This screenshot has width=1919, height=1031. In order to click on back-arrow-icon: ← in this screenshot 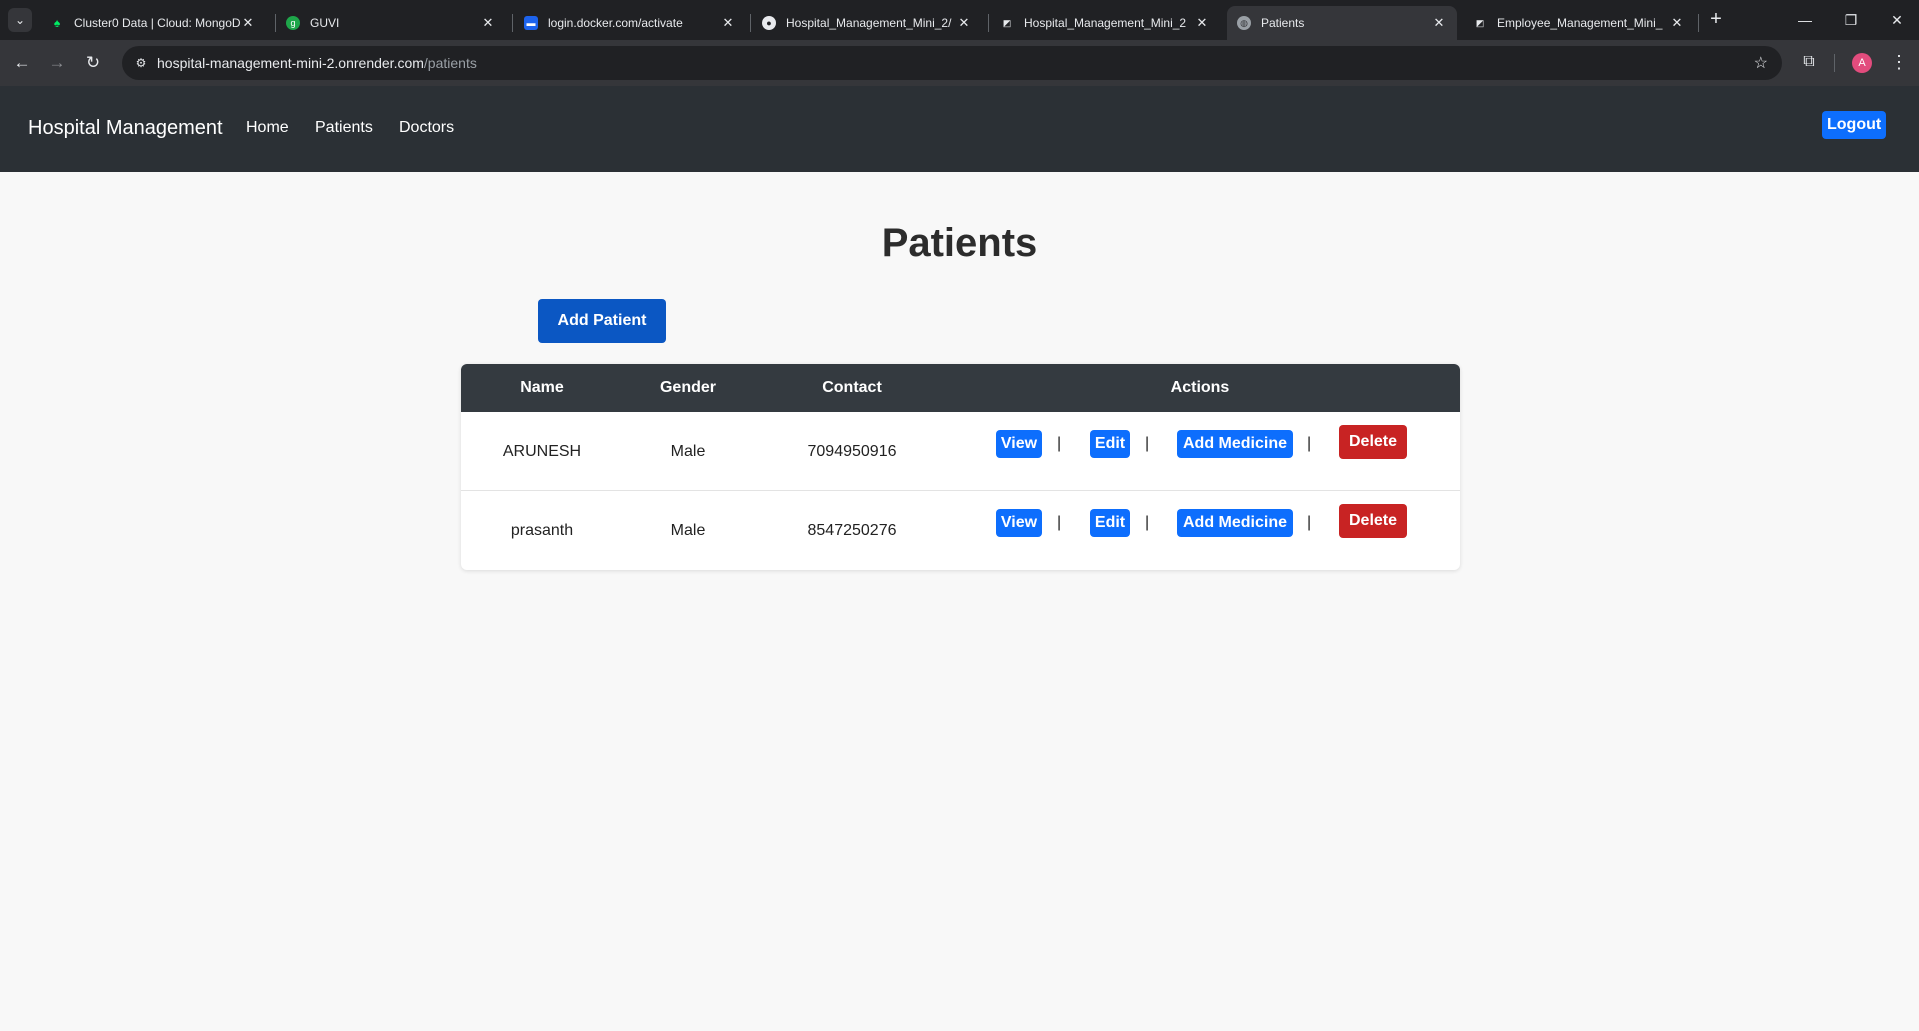, I will do `click(22, 63)`.